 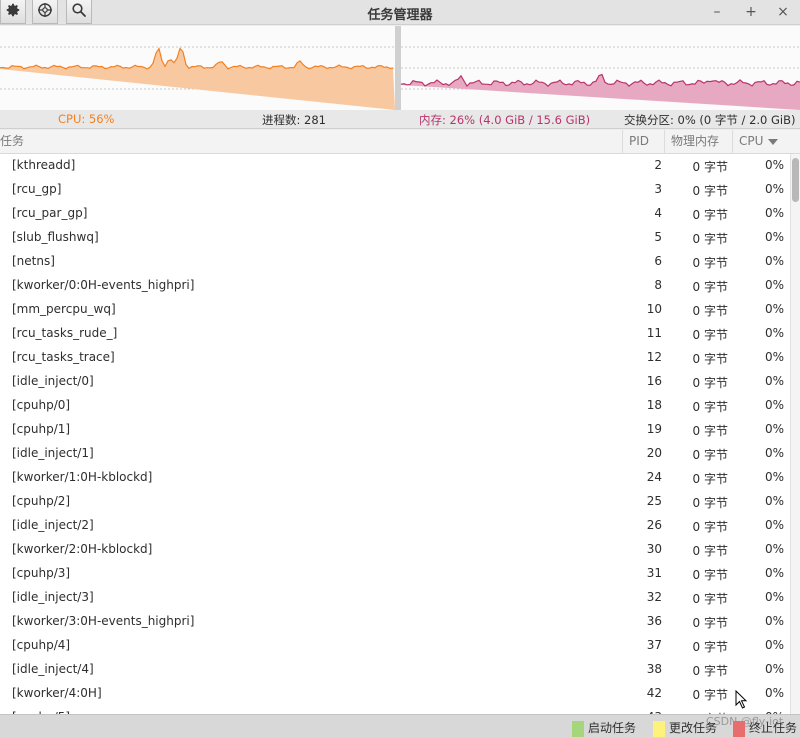 What do you see at coordinates (395, 710) in the screenshot?
I see `process-row: [cpuhp/5]430 字节0%` at bounding box center [395, 710].